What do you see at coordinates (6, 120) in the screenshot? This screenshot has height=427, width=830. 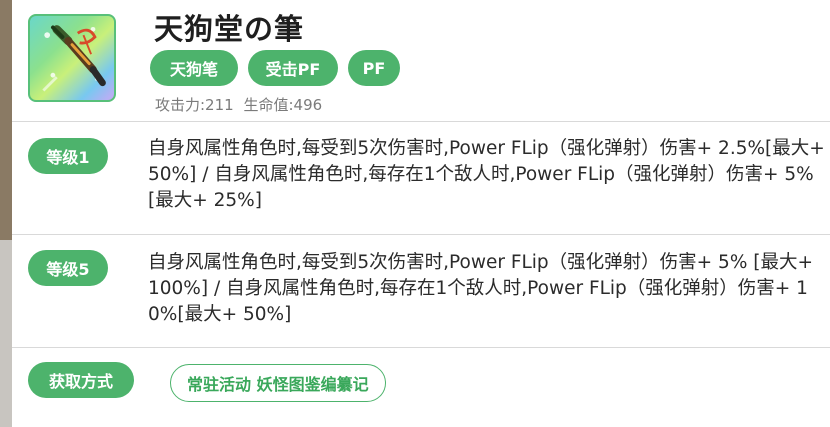 I see `background-strip-top` at bounding box center [6, 120].